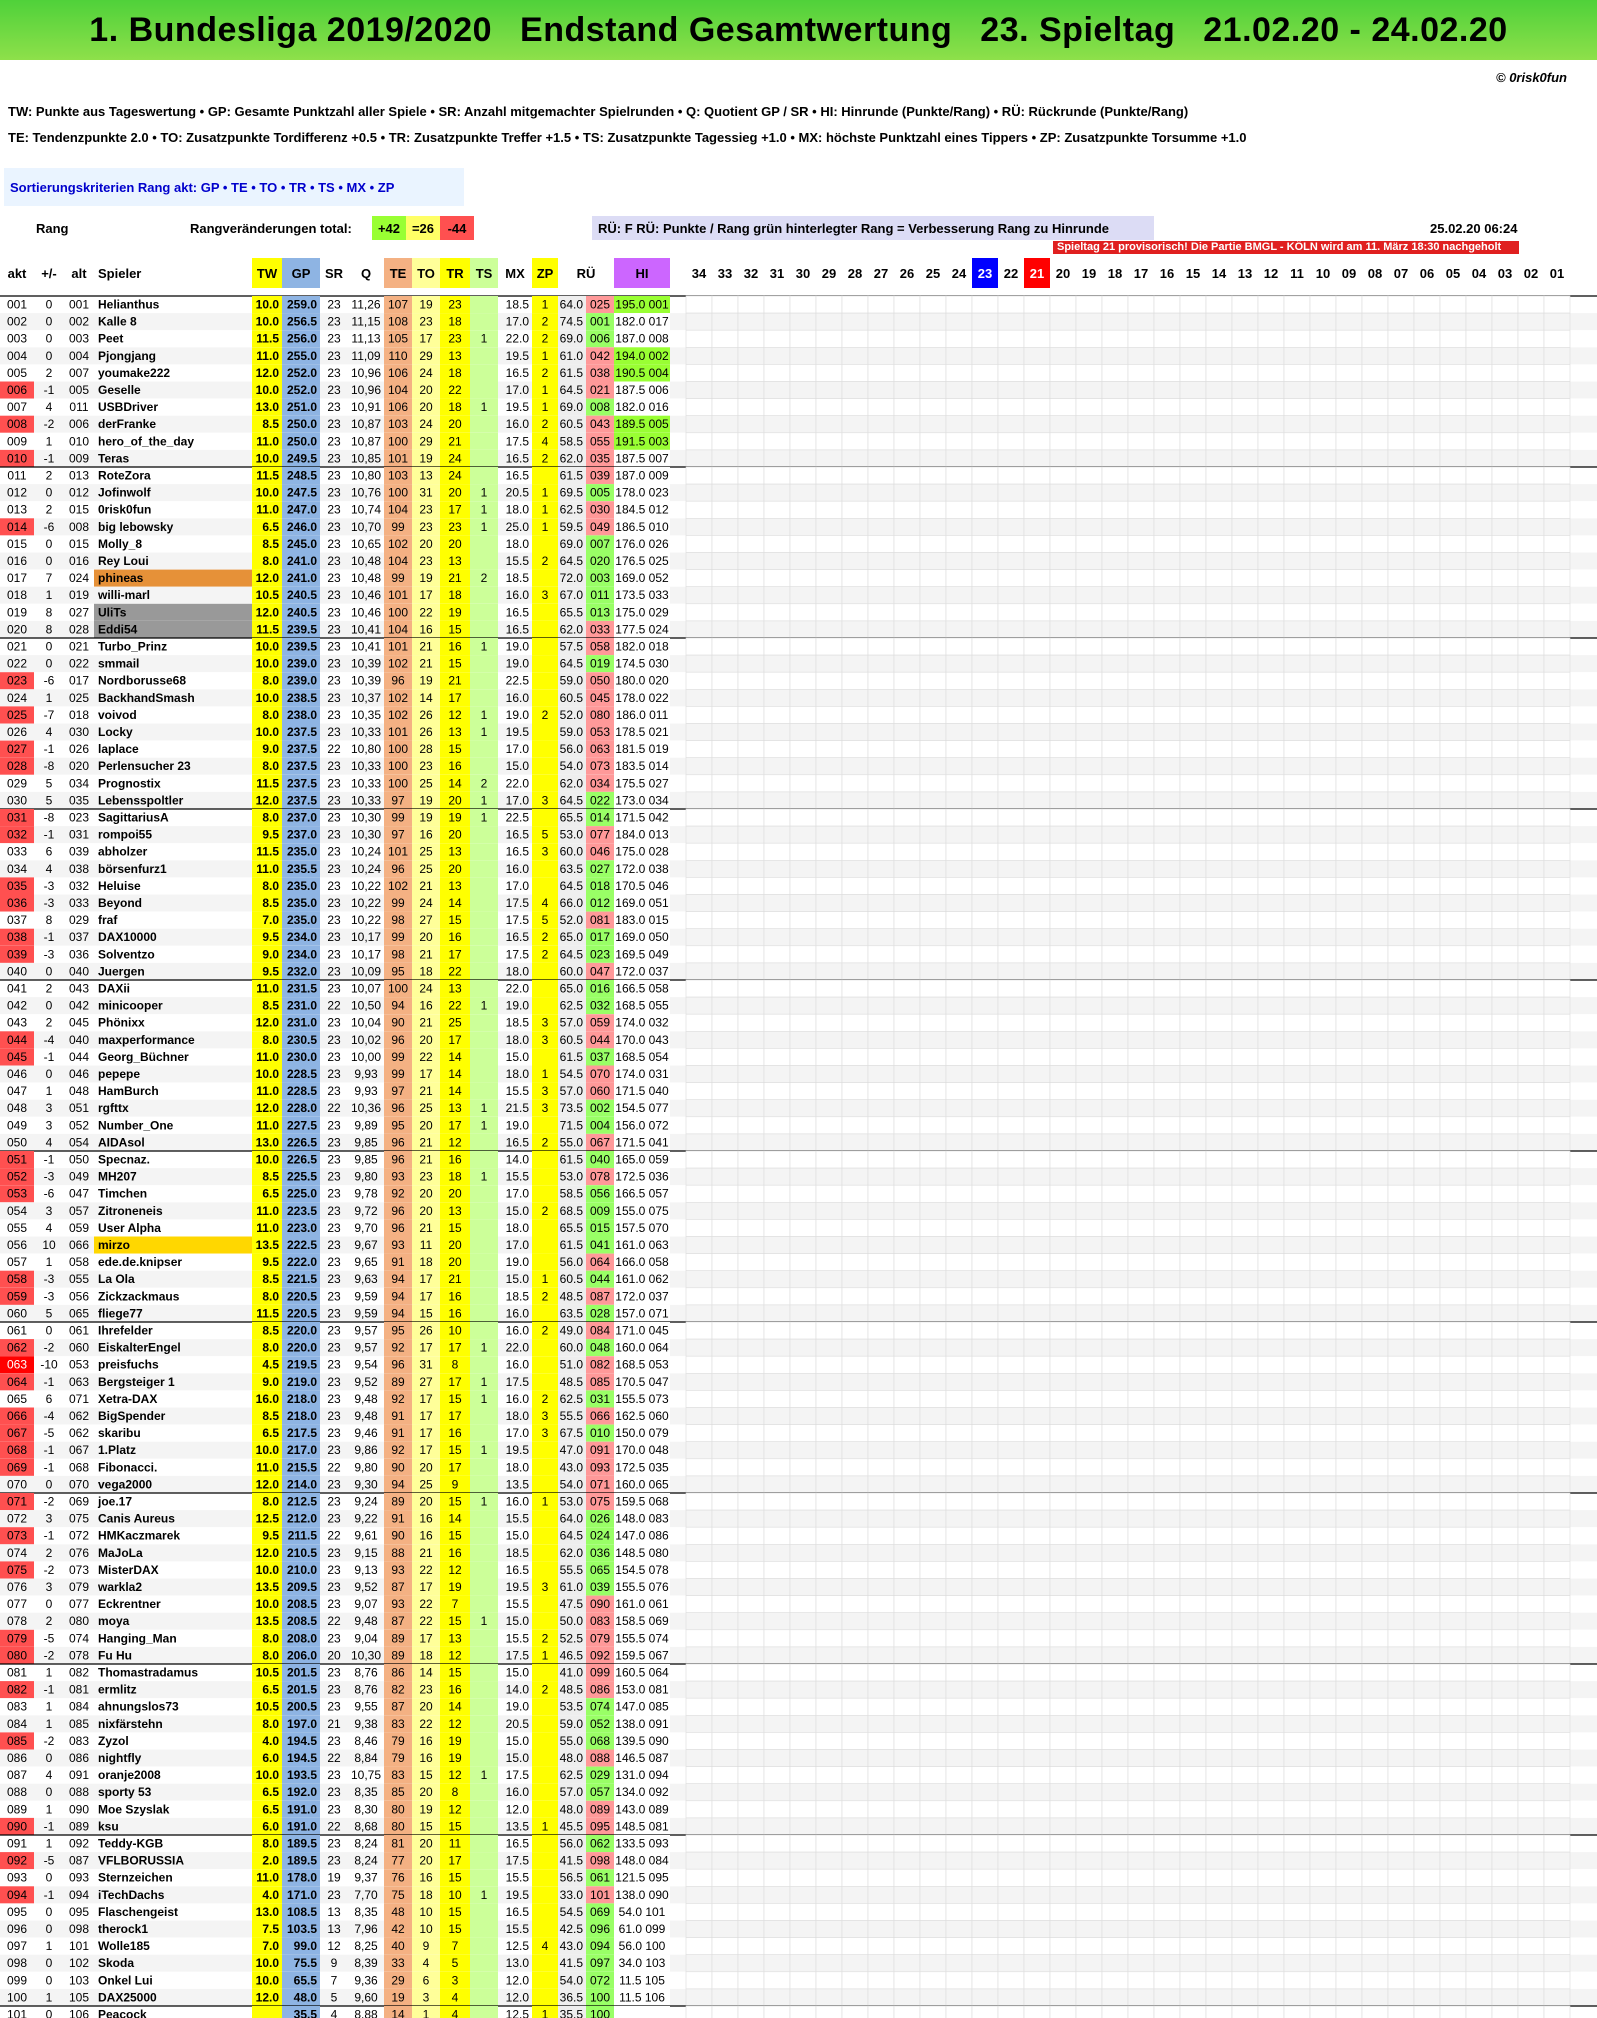 The image size is (1597, 2018). What do you see at coordinates (545, 1040) in the screenshot?
I see `cell-ZP: 3` at bounding box center [545, 1040].